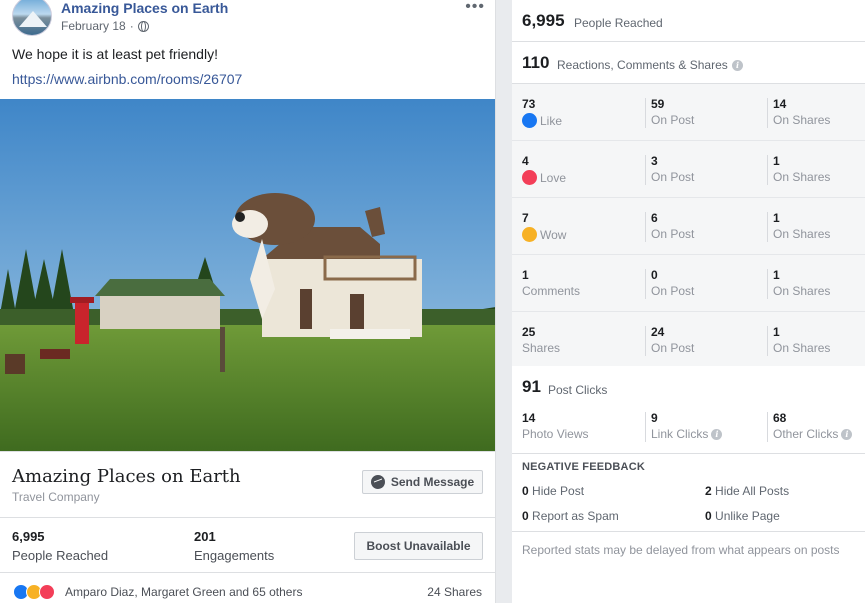 This screenshot has height=603, width=865. What do you see at coordinates (688, 21) in the screenshot?
I see `reached-section: 6,995 People Reached` at bounding box center [688, 21].